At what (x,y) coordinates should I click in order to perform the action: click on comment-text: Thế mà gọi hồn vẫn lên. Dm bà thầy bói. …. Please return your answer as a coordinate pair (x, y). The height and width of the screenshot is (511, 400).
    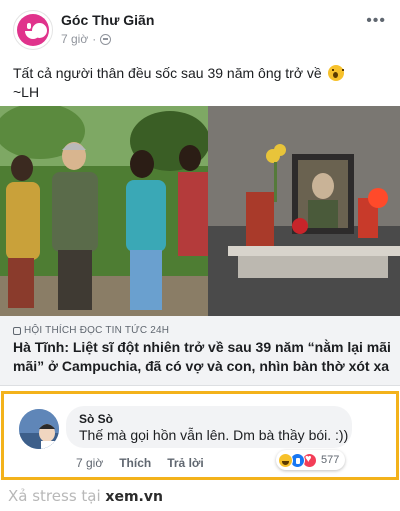
    Looking at the image, I should click on (214, 435).